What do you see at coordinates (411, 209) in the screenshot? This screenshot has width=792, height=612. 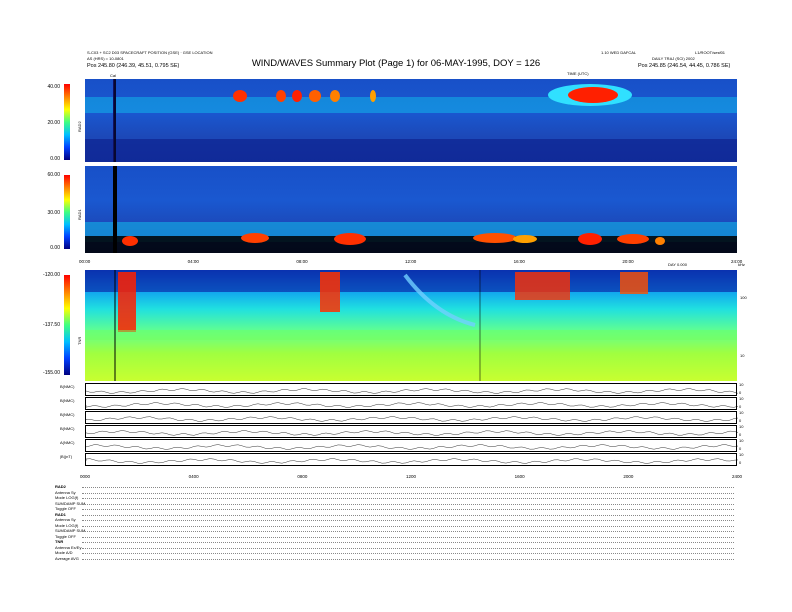 I see `rad1-spectrogram` at bounding box center [411, 209].